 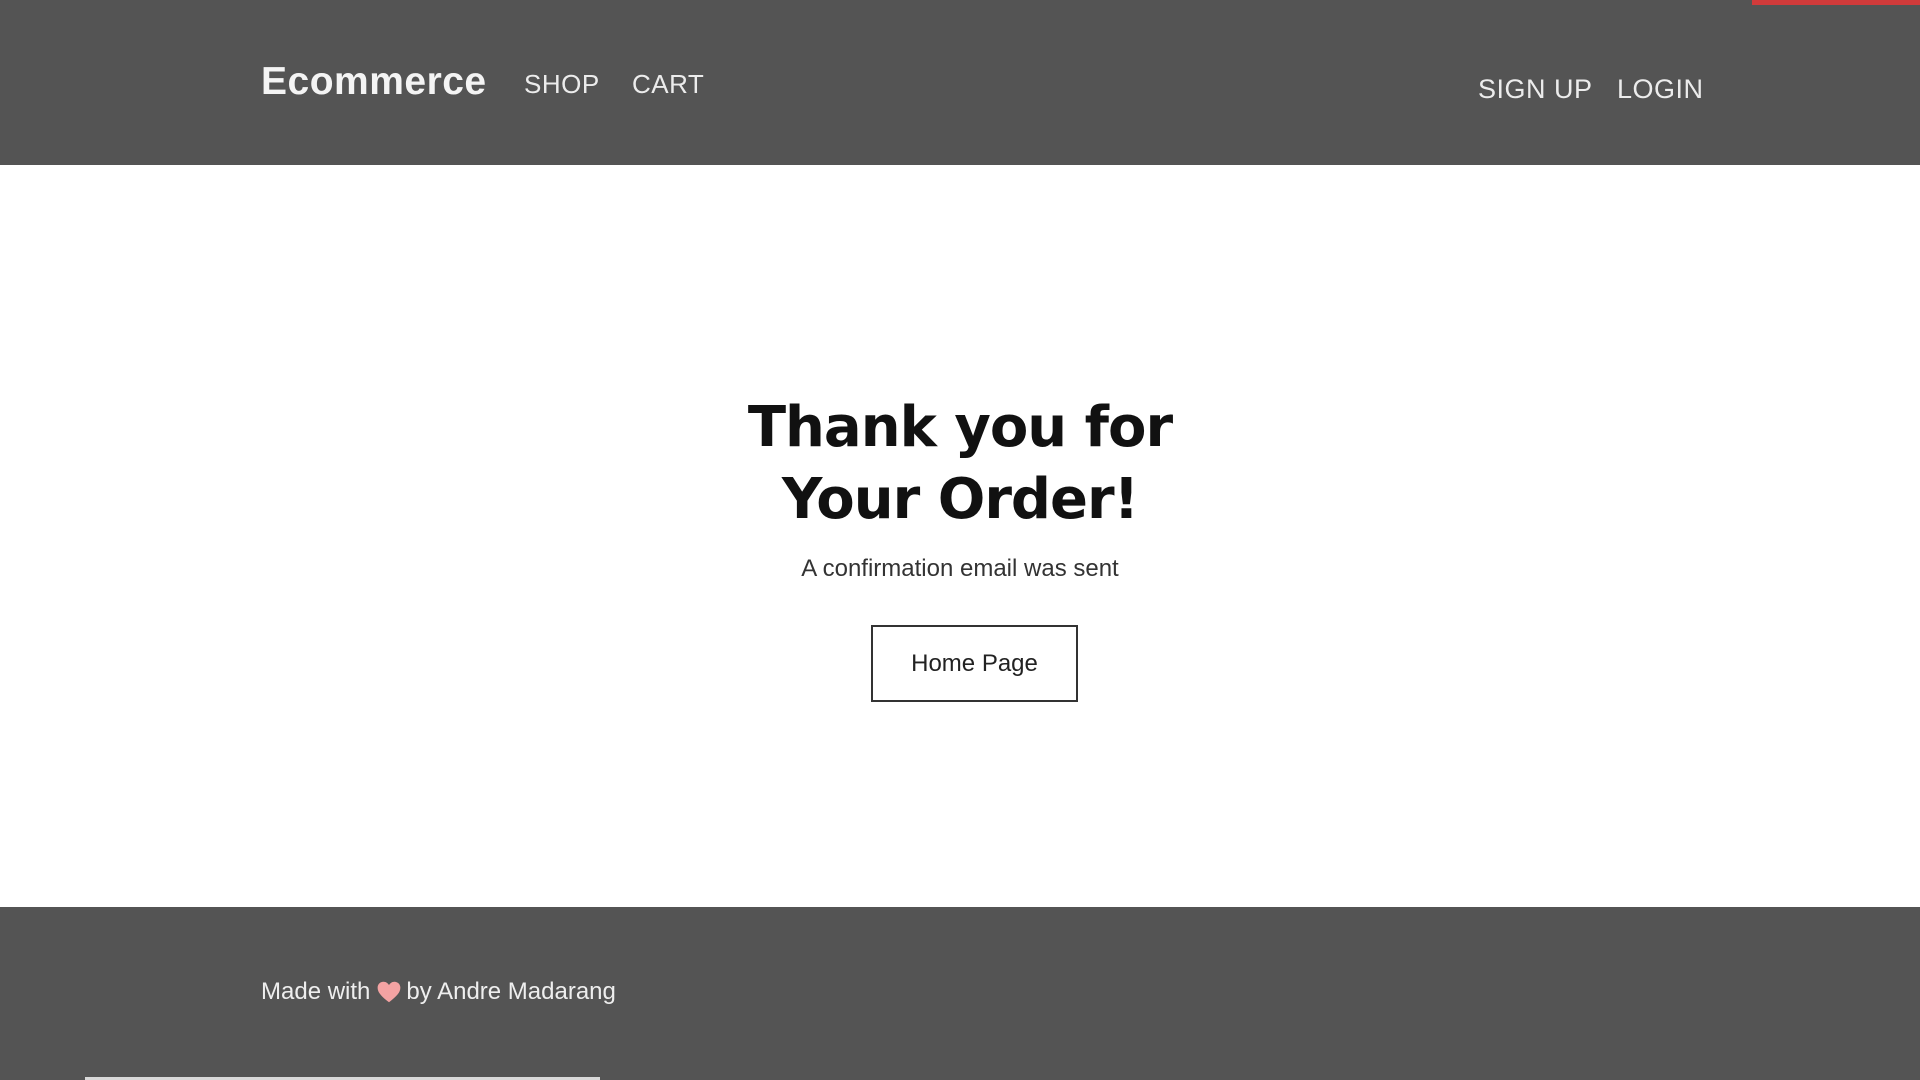 I want to click on heading-line-2: Your Order!, so click(x=960, y=499).